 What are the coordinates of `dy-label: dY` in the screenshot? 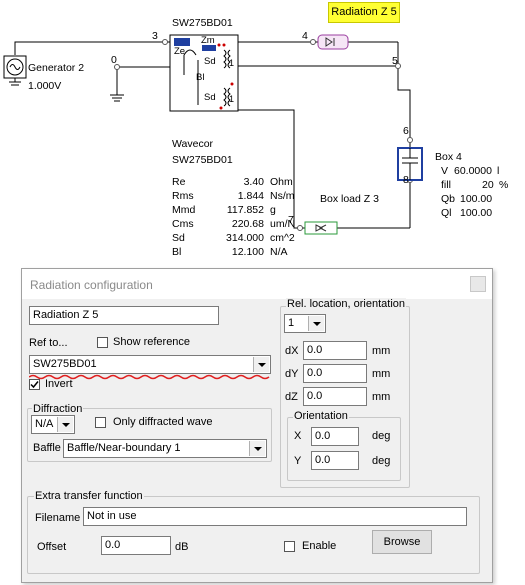 It's located at (292, 374).